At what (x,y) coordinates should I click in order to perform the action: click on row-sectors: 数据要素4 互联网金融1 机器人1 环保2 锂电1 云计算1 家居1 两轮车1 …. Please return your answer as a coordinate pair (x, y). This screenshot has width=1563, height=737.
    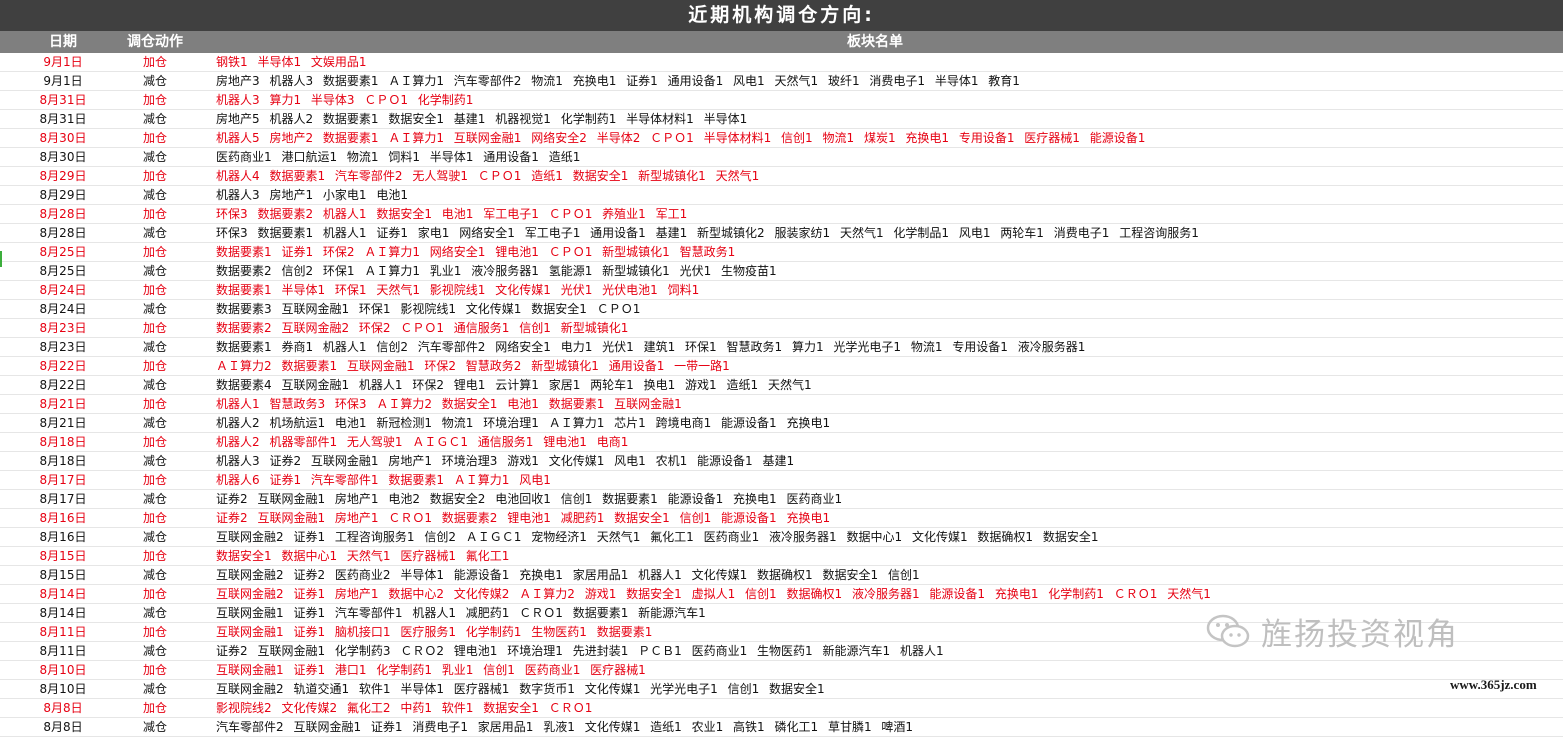
    Looking at the image, I should click on (514, 385).